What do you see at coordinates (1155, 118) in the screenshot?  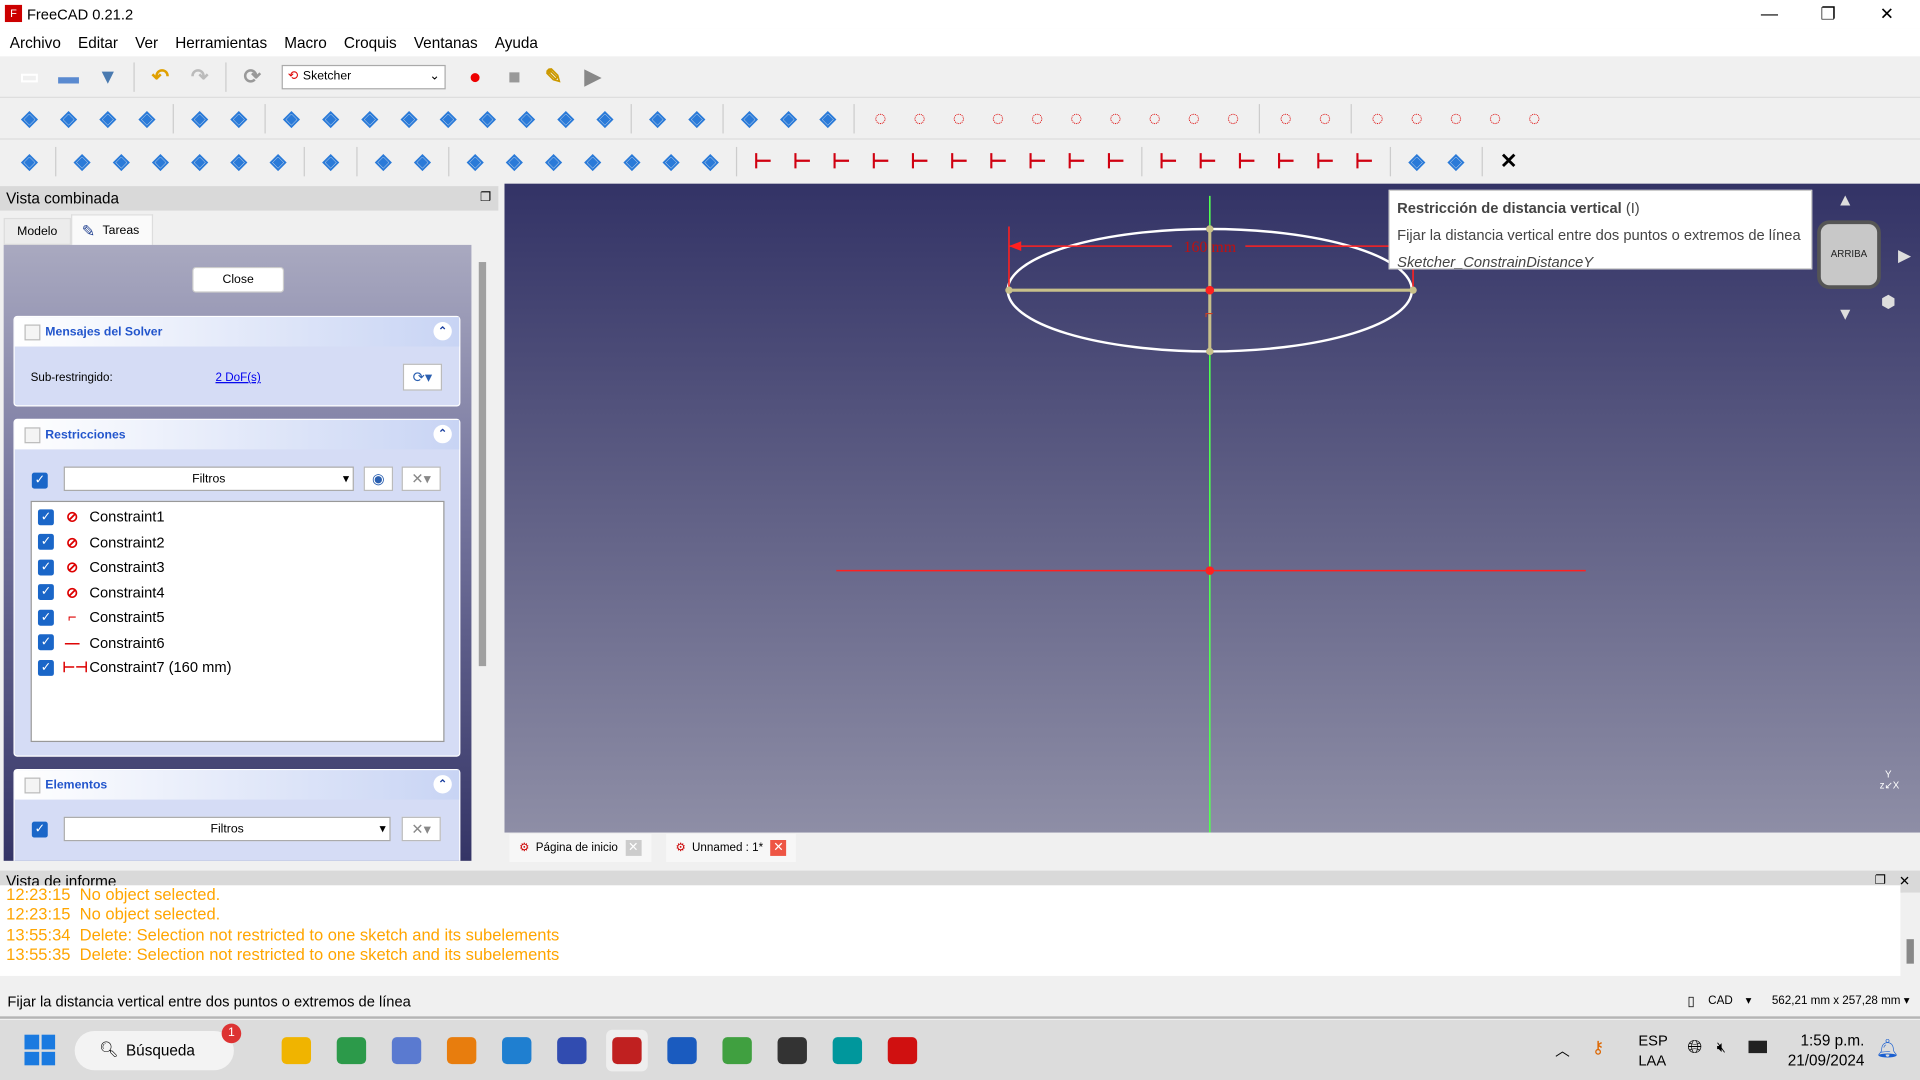 I see `rectangle-icon: ◌` at bounding box center [1155, 118].